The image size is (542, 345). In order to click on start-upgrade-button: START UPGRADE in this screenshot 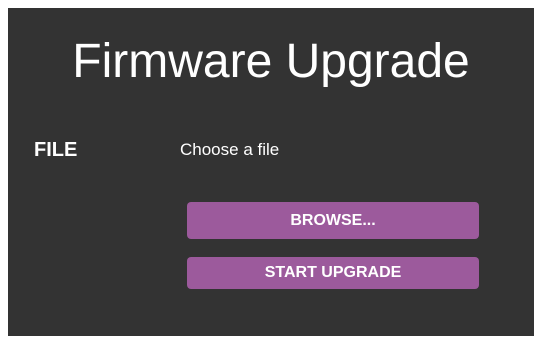, I will do `click(333, 273)`.